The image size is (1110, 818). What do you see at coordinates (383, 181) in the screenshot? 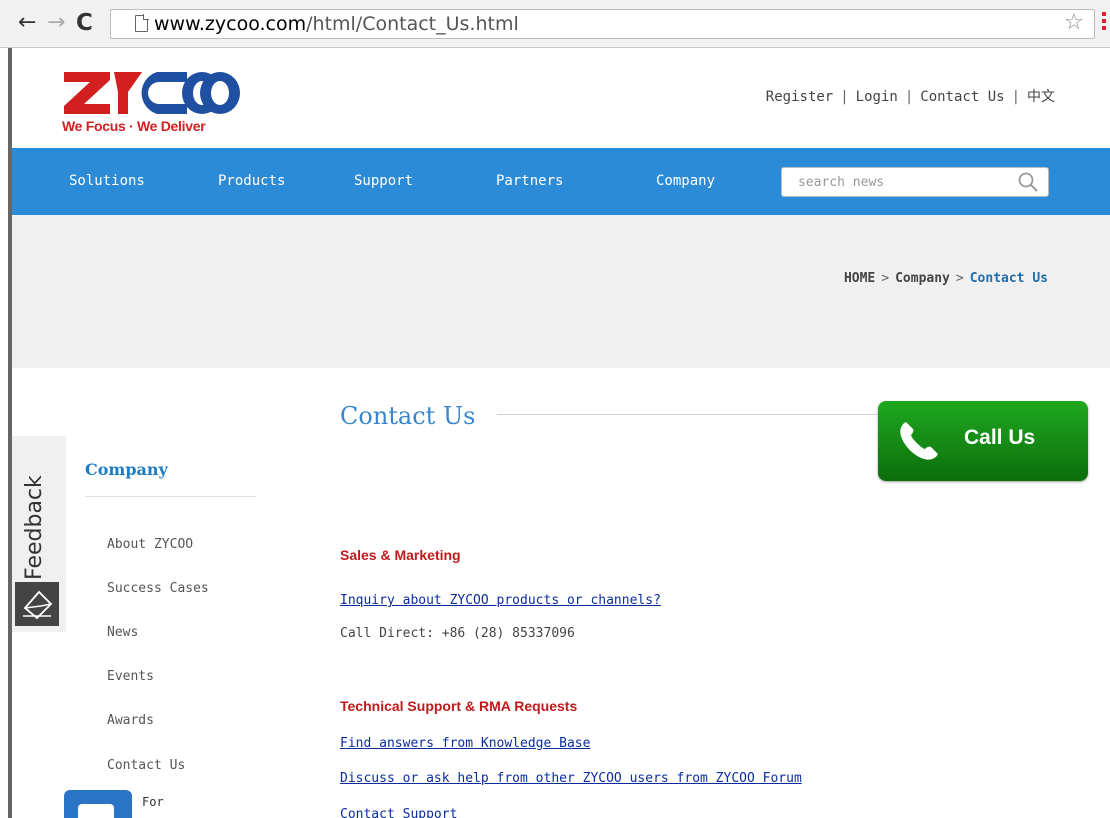
I see `nav-item-support: Support` at bounding box center [383, 181].